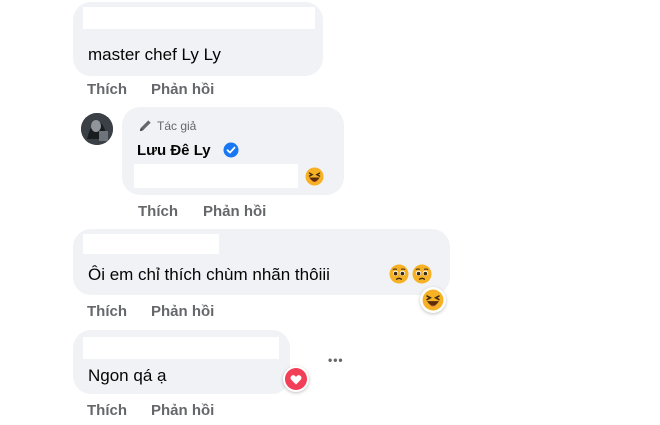 This screenshot has width=660, height=425. Describe the element at coordinates (177, 126) in the screenshot. I see `author-tag: Tác giả` at that location.